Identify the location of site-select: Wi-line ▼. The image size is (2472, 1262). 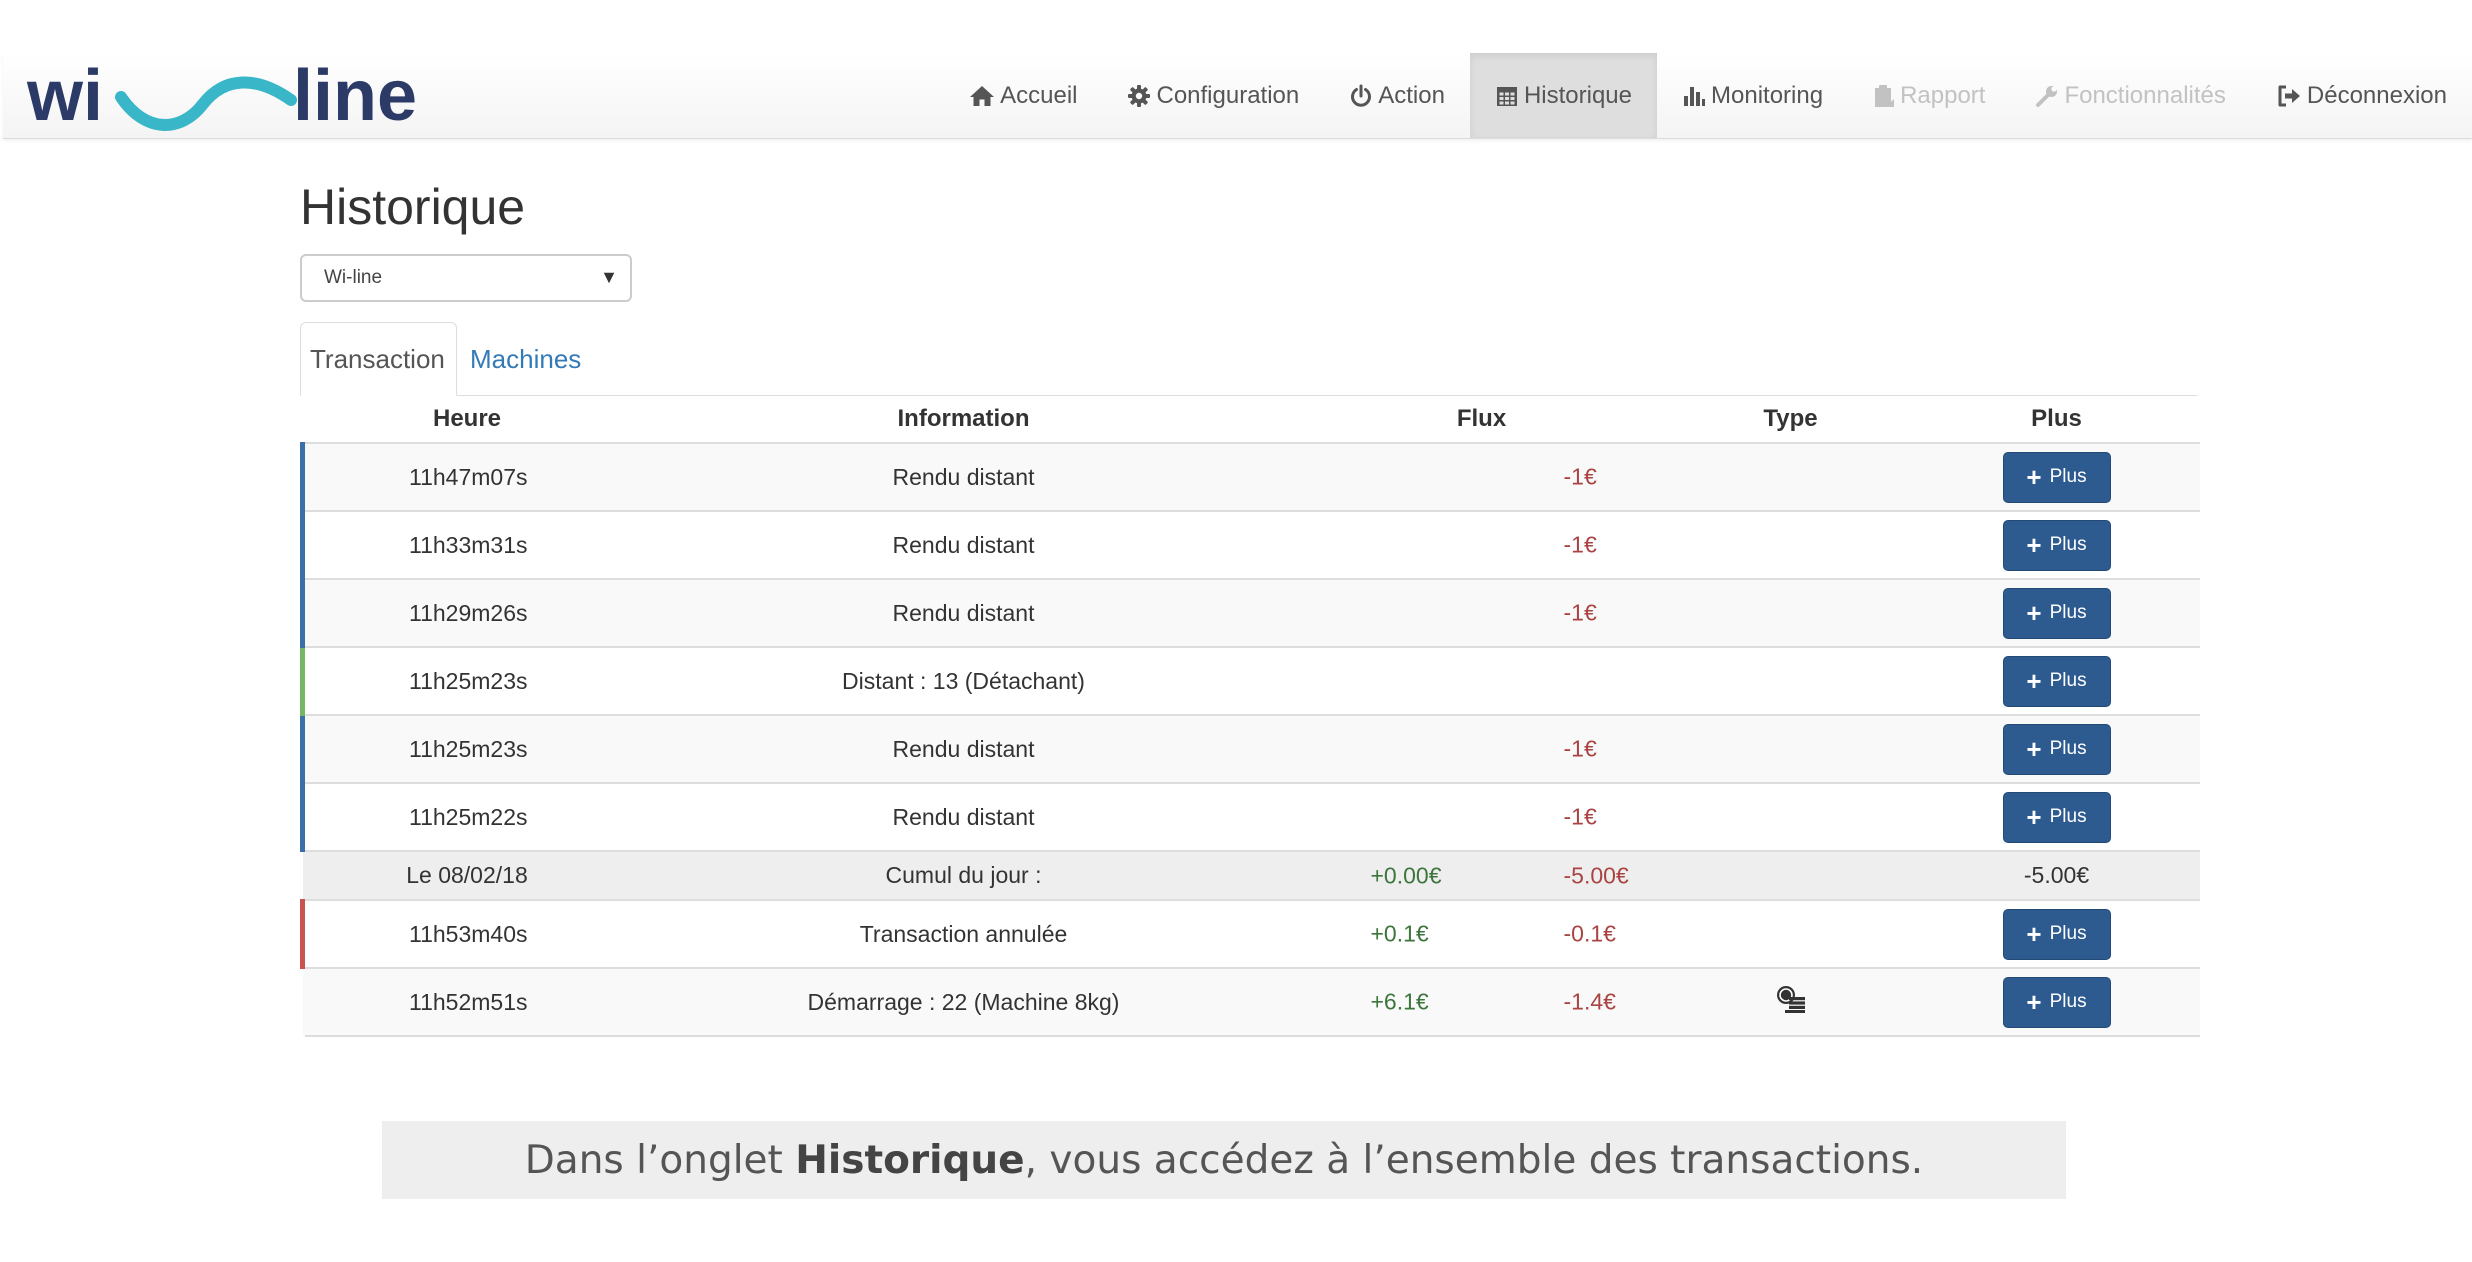
(466, 278).